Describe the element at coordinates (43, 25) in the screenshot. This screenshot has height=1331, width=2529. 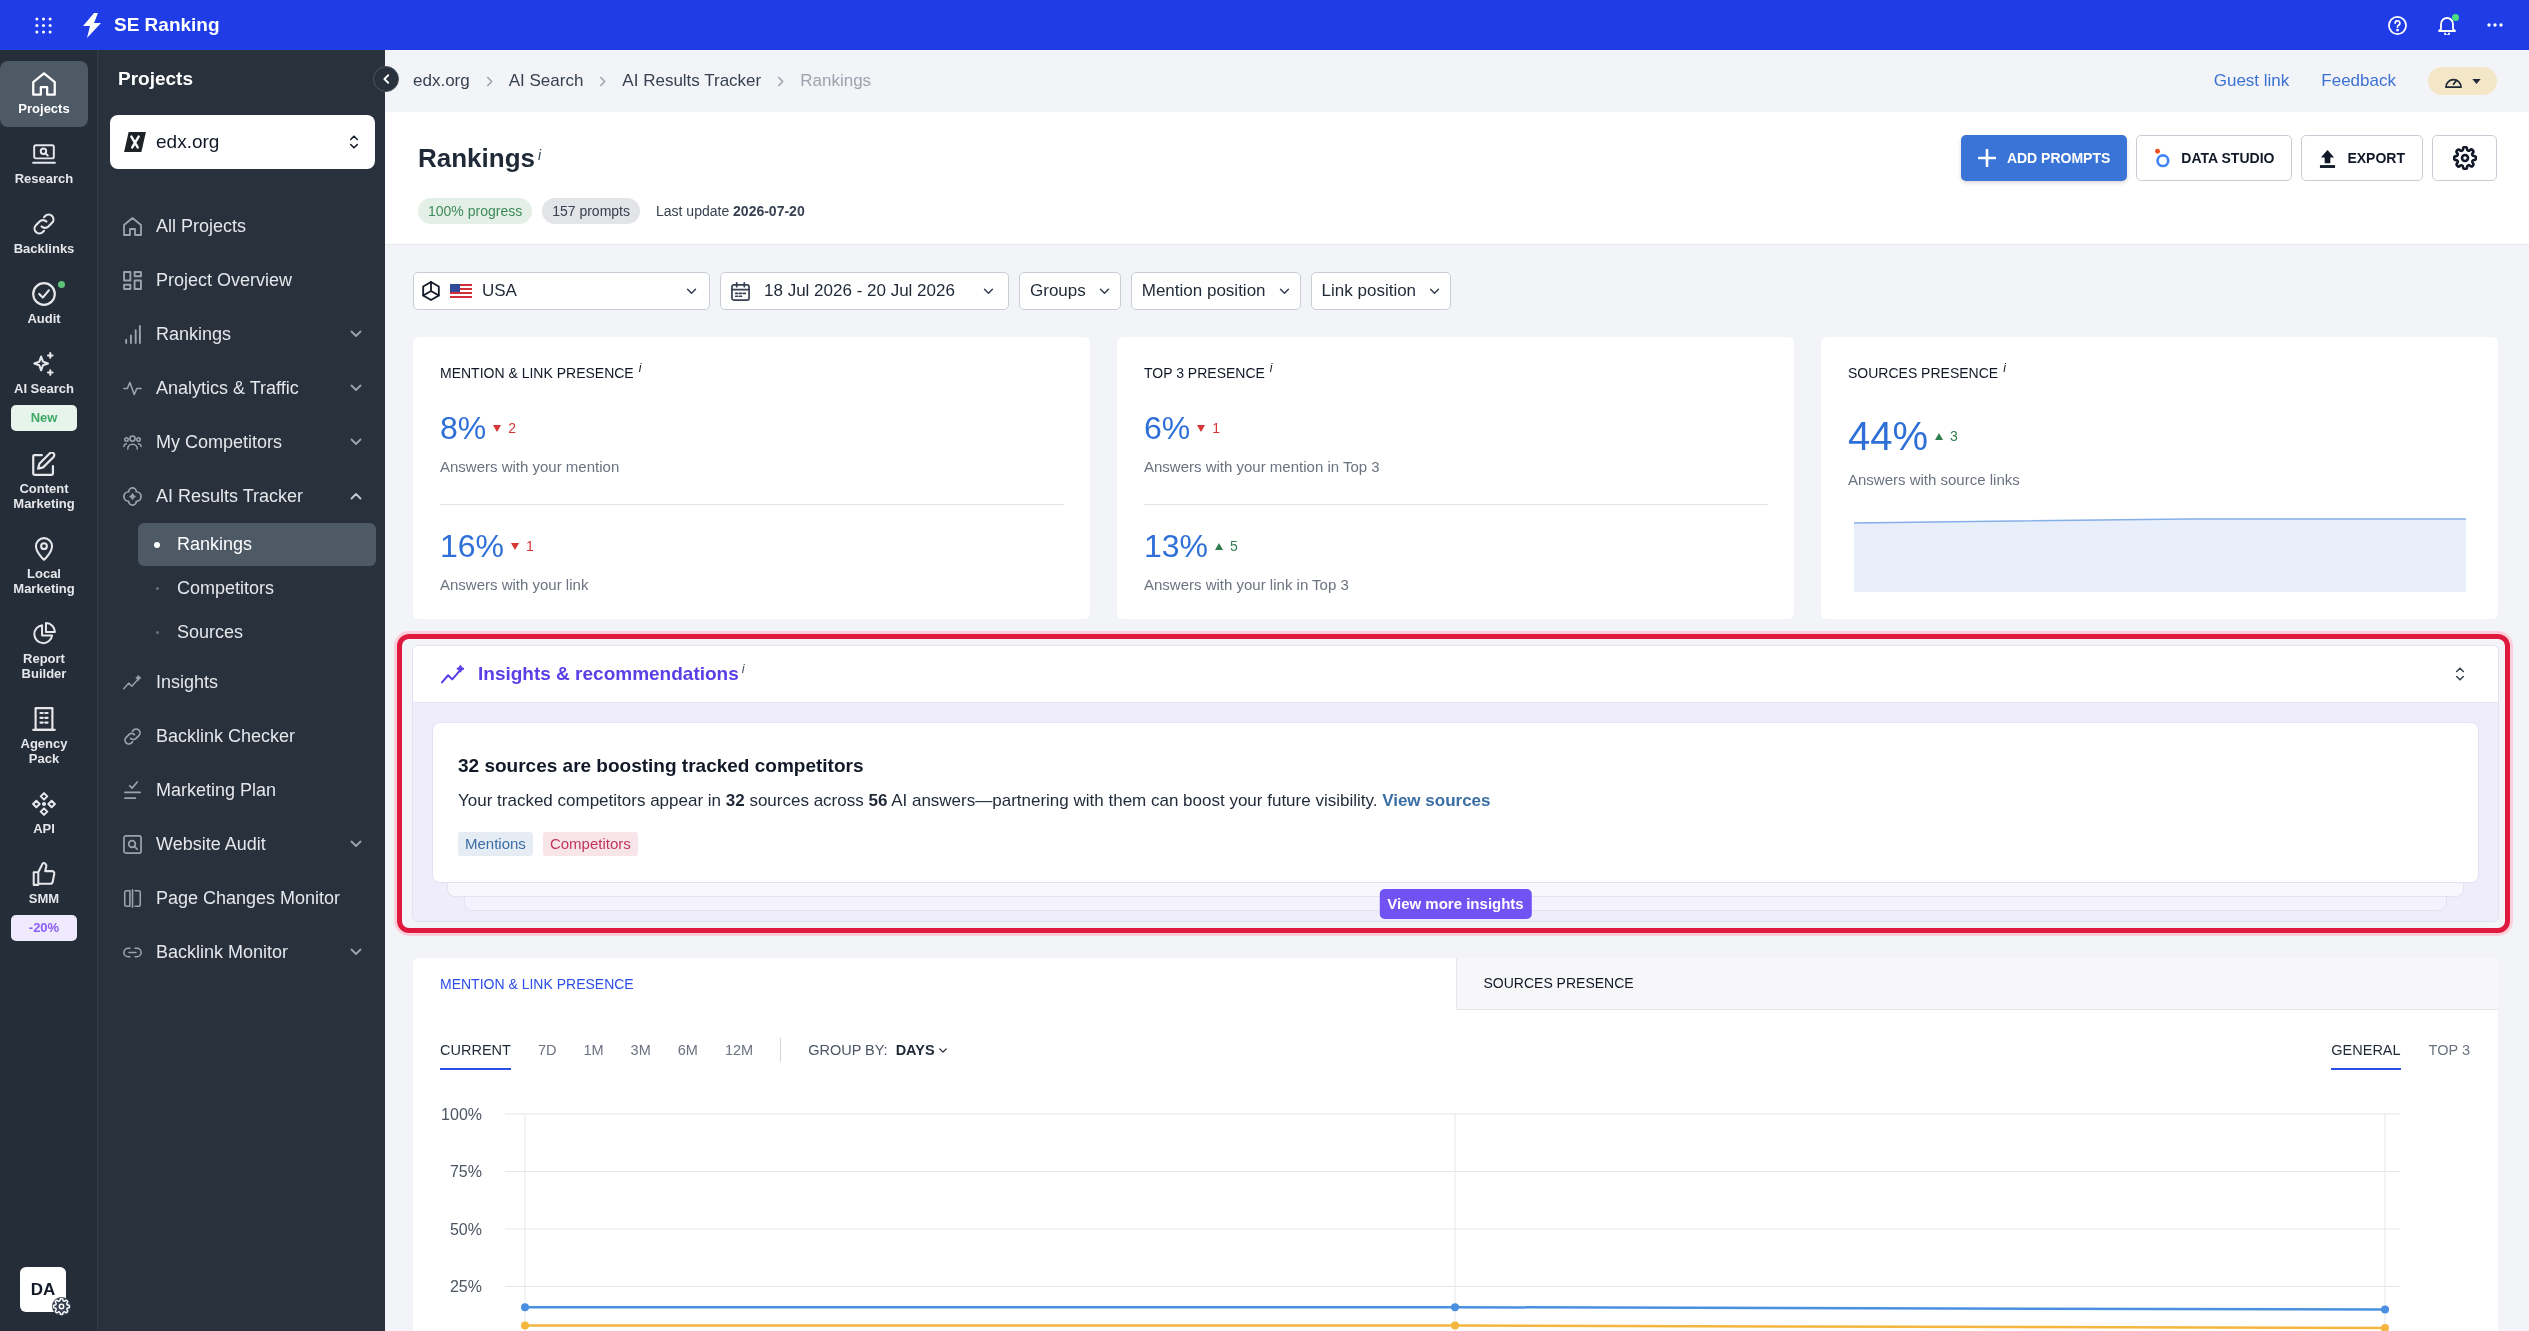
I see `apps-grid-icon` at that location.